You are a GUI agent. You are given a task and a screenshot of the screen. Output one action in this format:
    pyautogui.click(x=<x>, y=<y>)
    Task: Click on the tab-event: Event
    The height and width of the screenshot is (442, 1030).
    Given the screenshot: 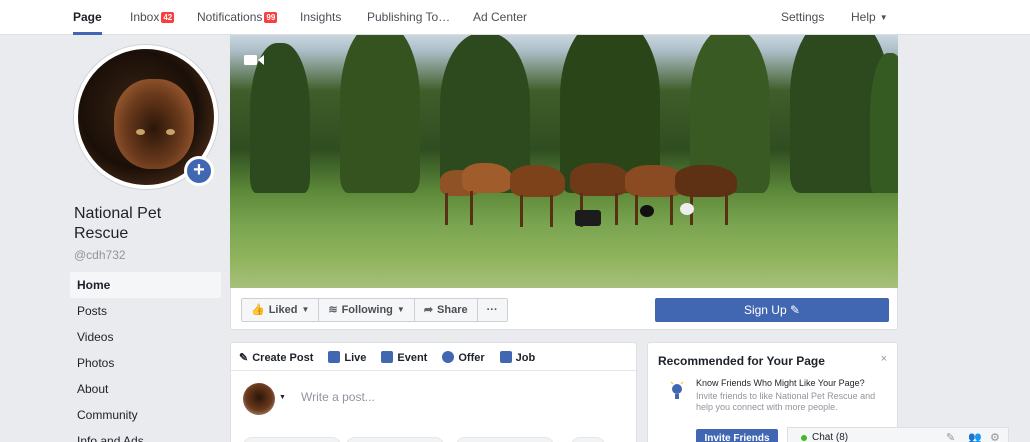 What is the action you would take?
    pyautogui.click(x=404, y=357)
    